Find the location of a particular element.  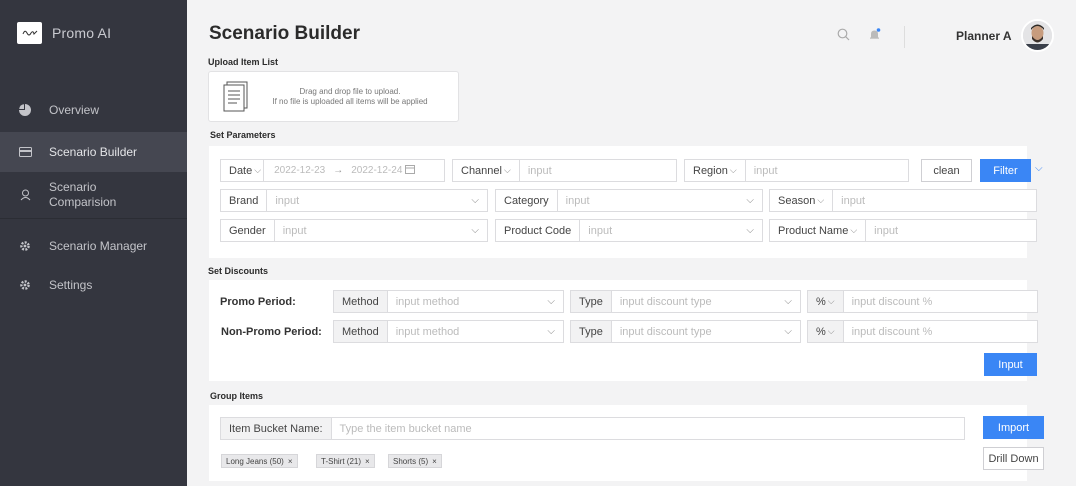

import-button: Import is located at coordinates (1013, 427).